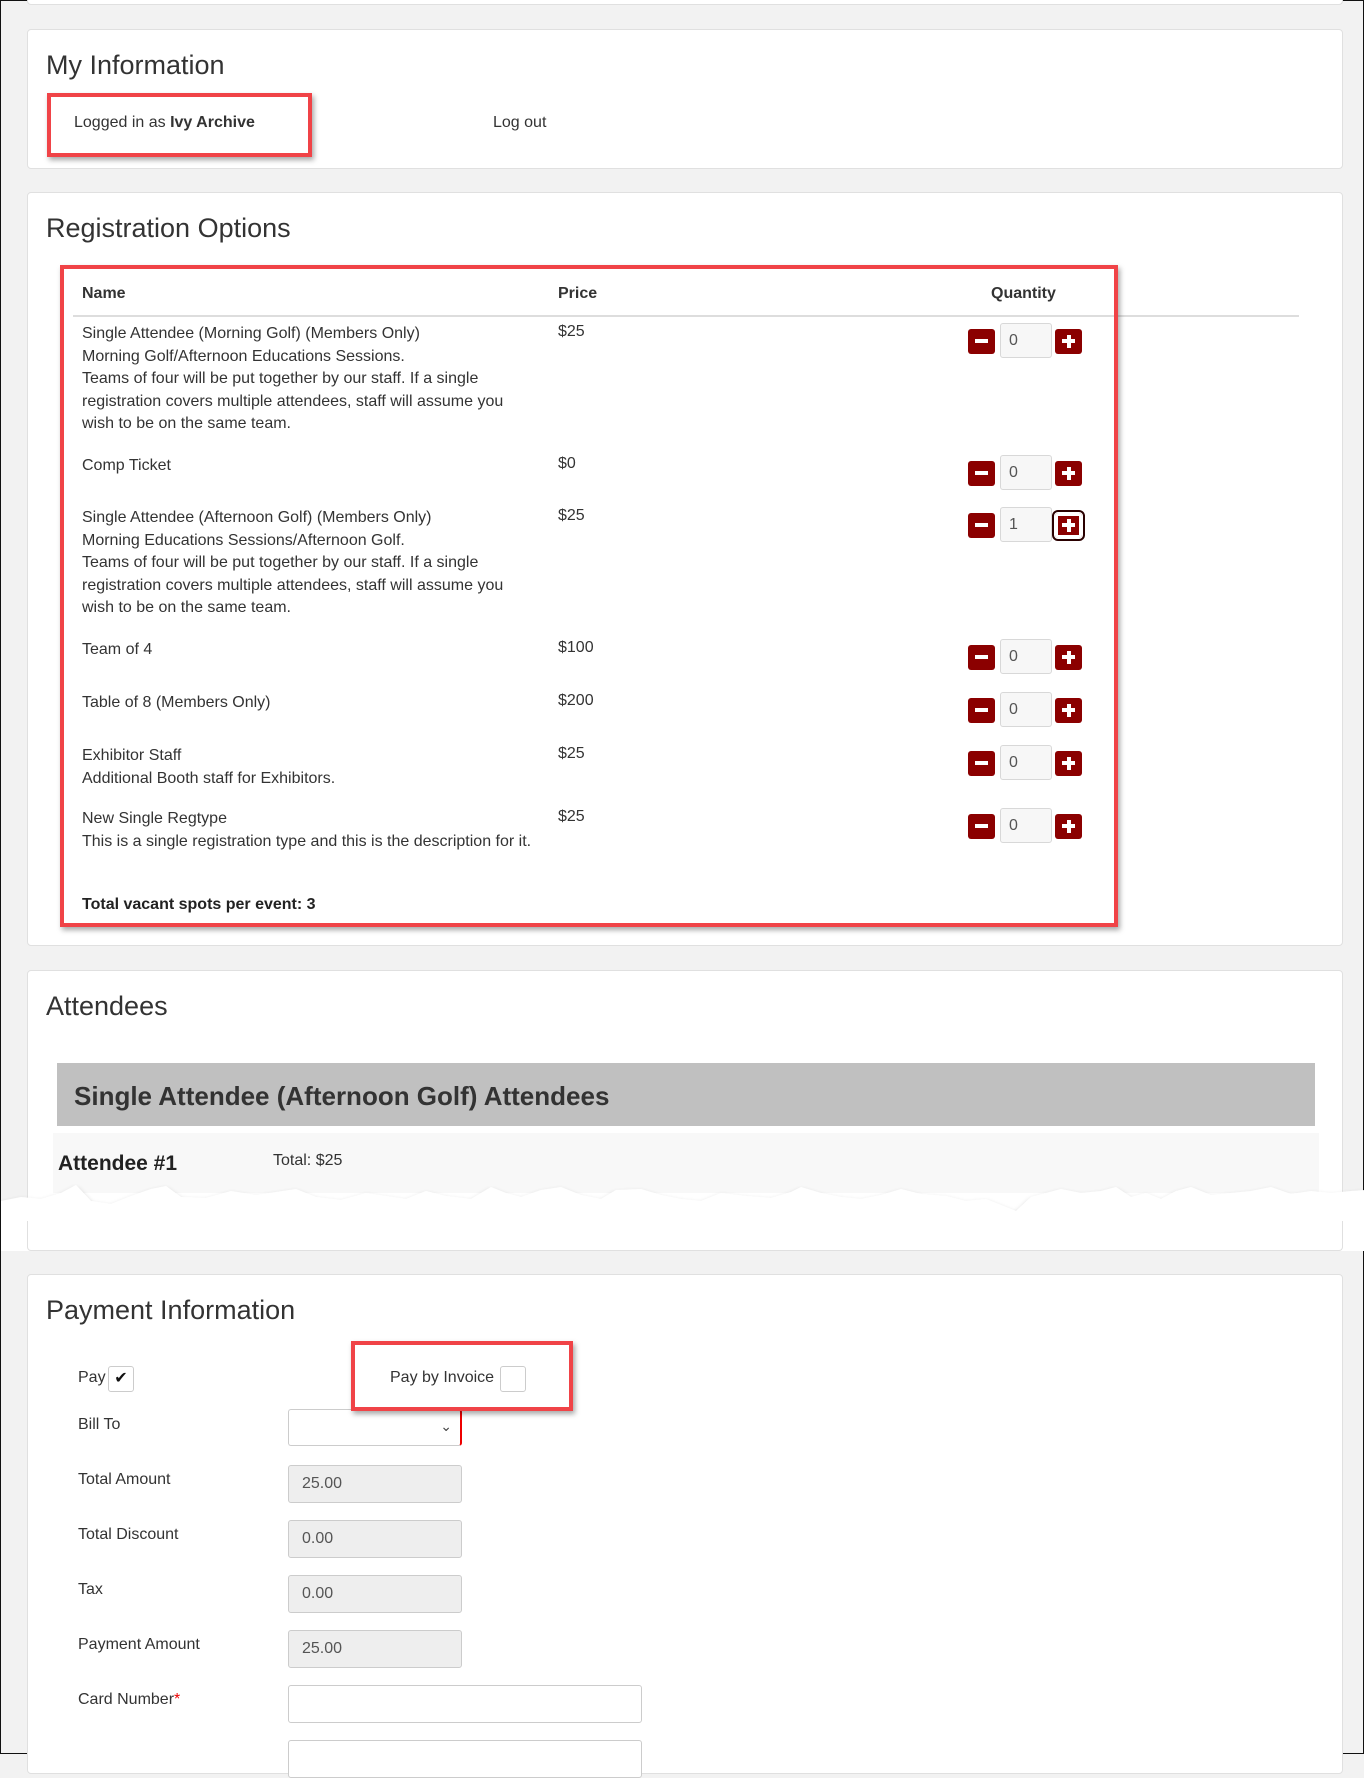  I want to click on card-number-label-text: Card Number, so click(126, 1699).